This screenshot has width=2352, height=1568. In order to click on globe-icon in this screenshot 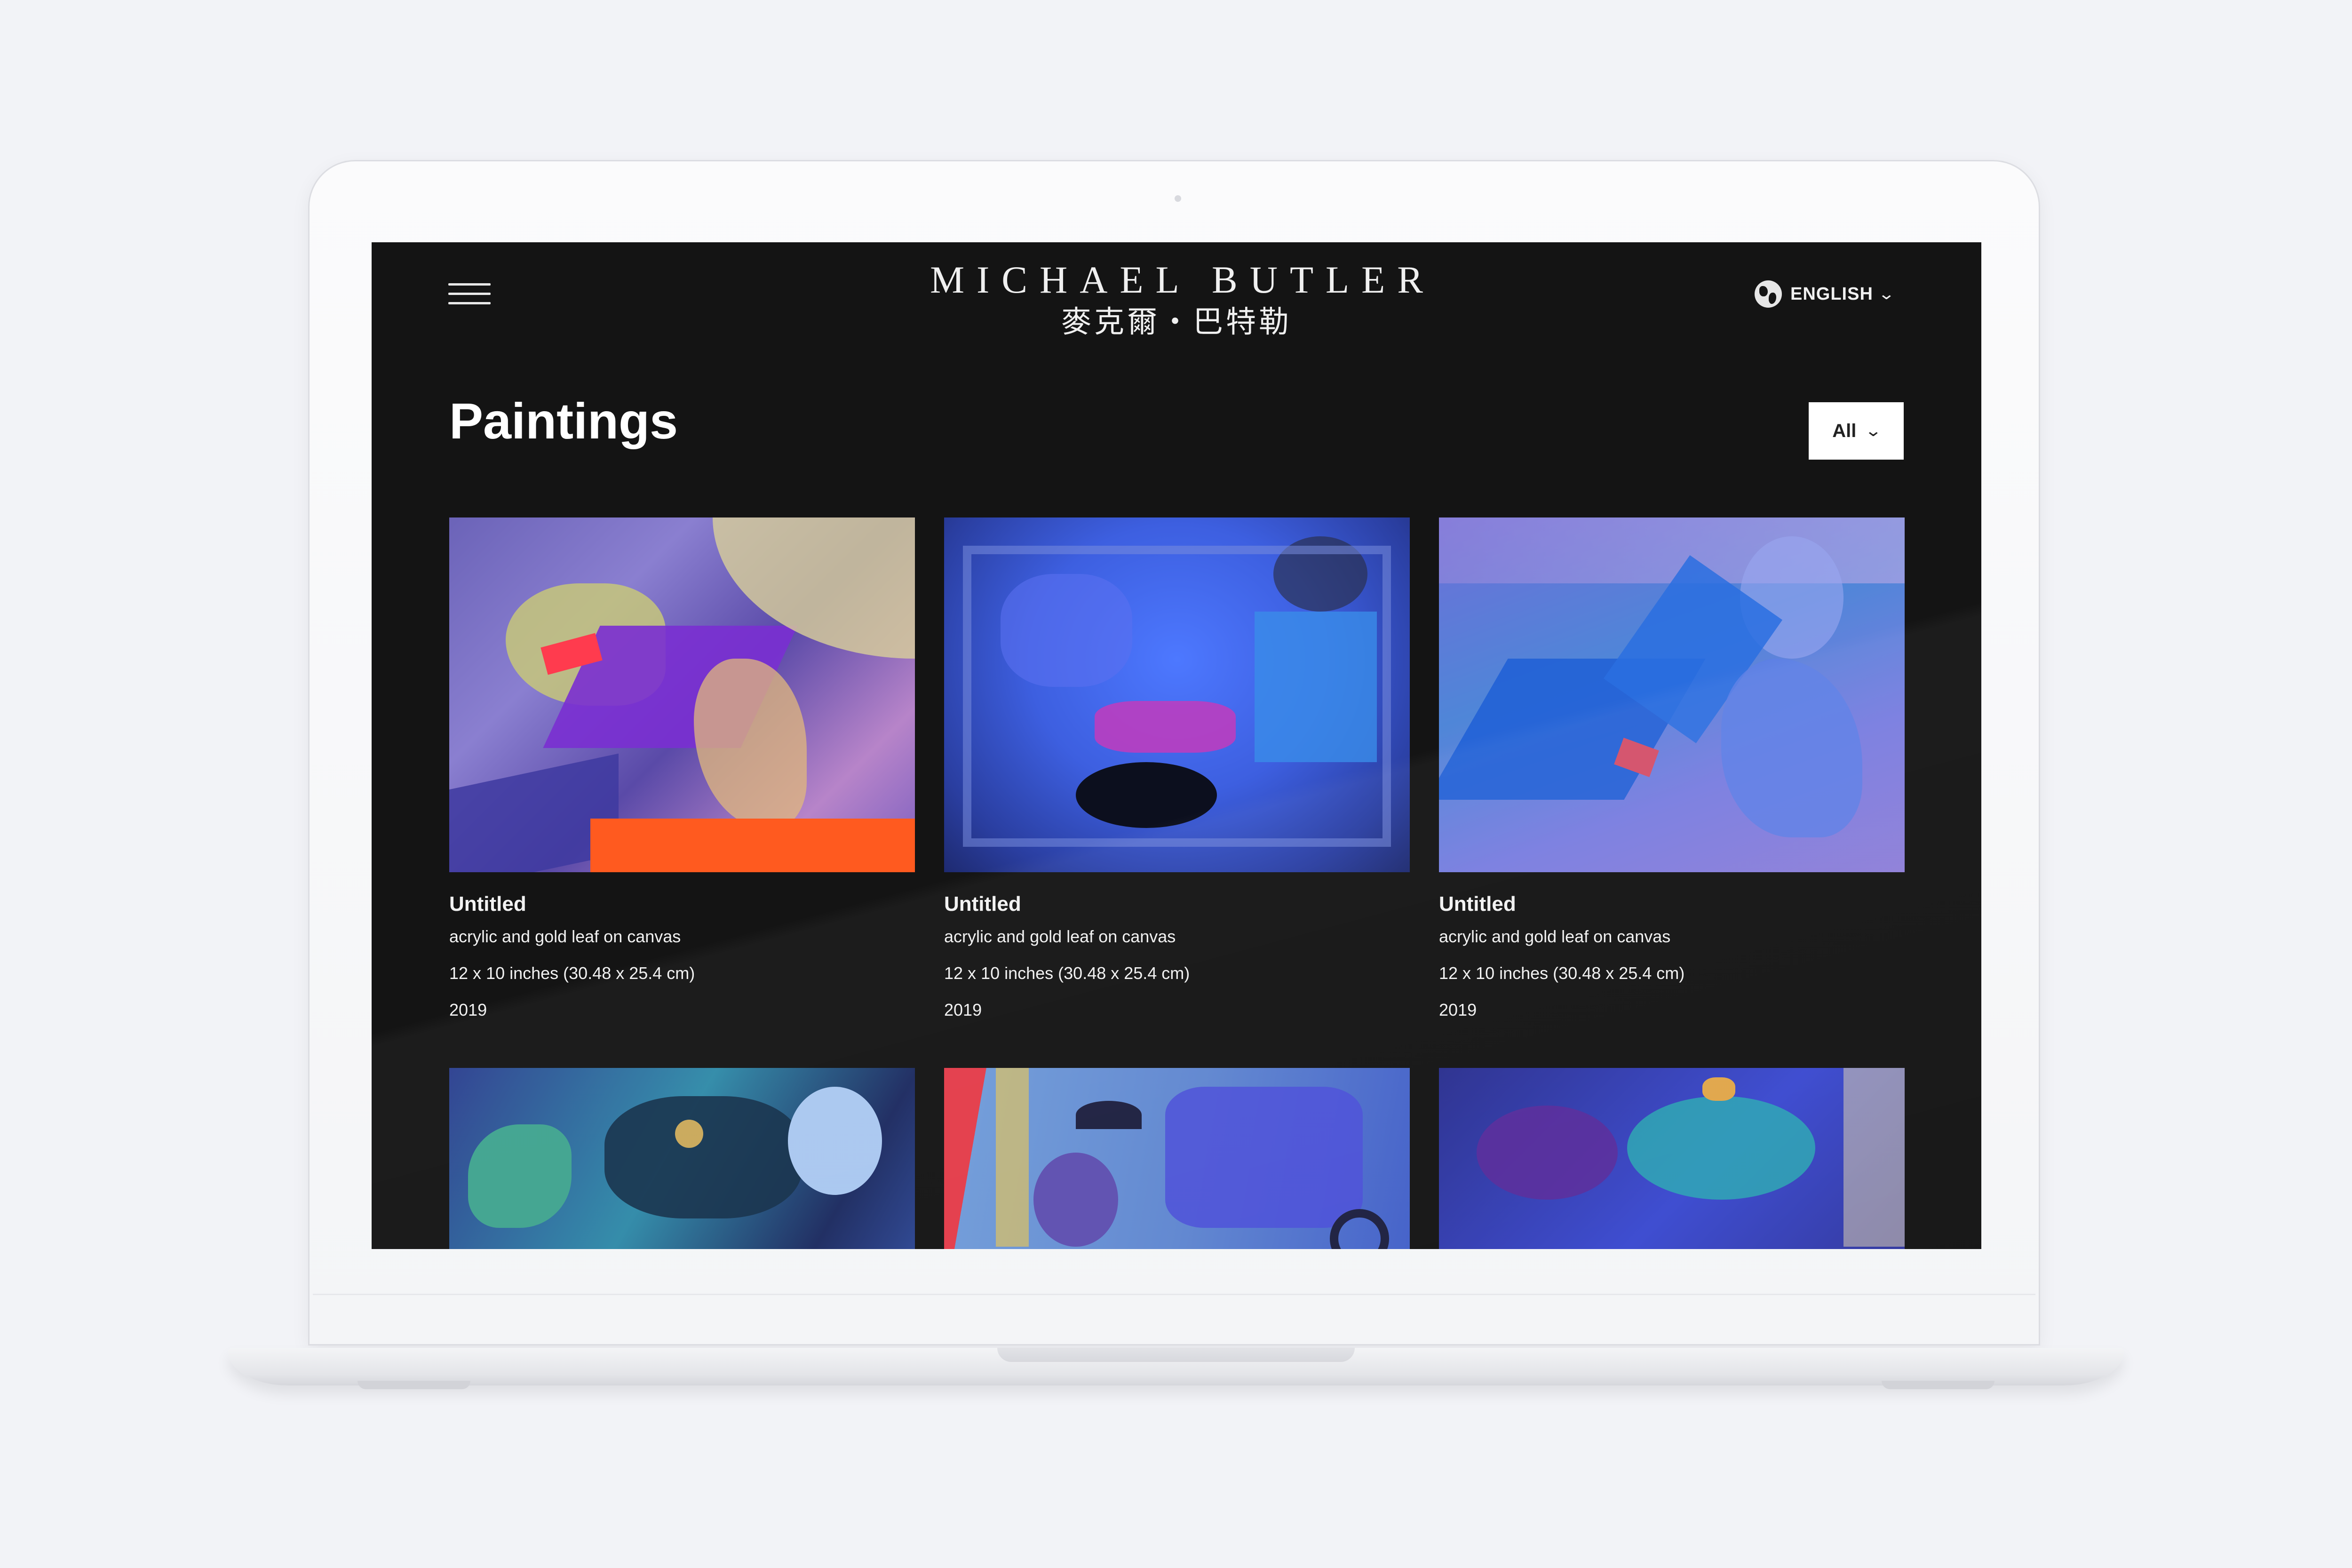, I will do `click(1768, 294)`.